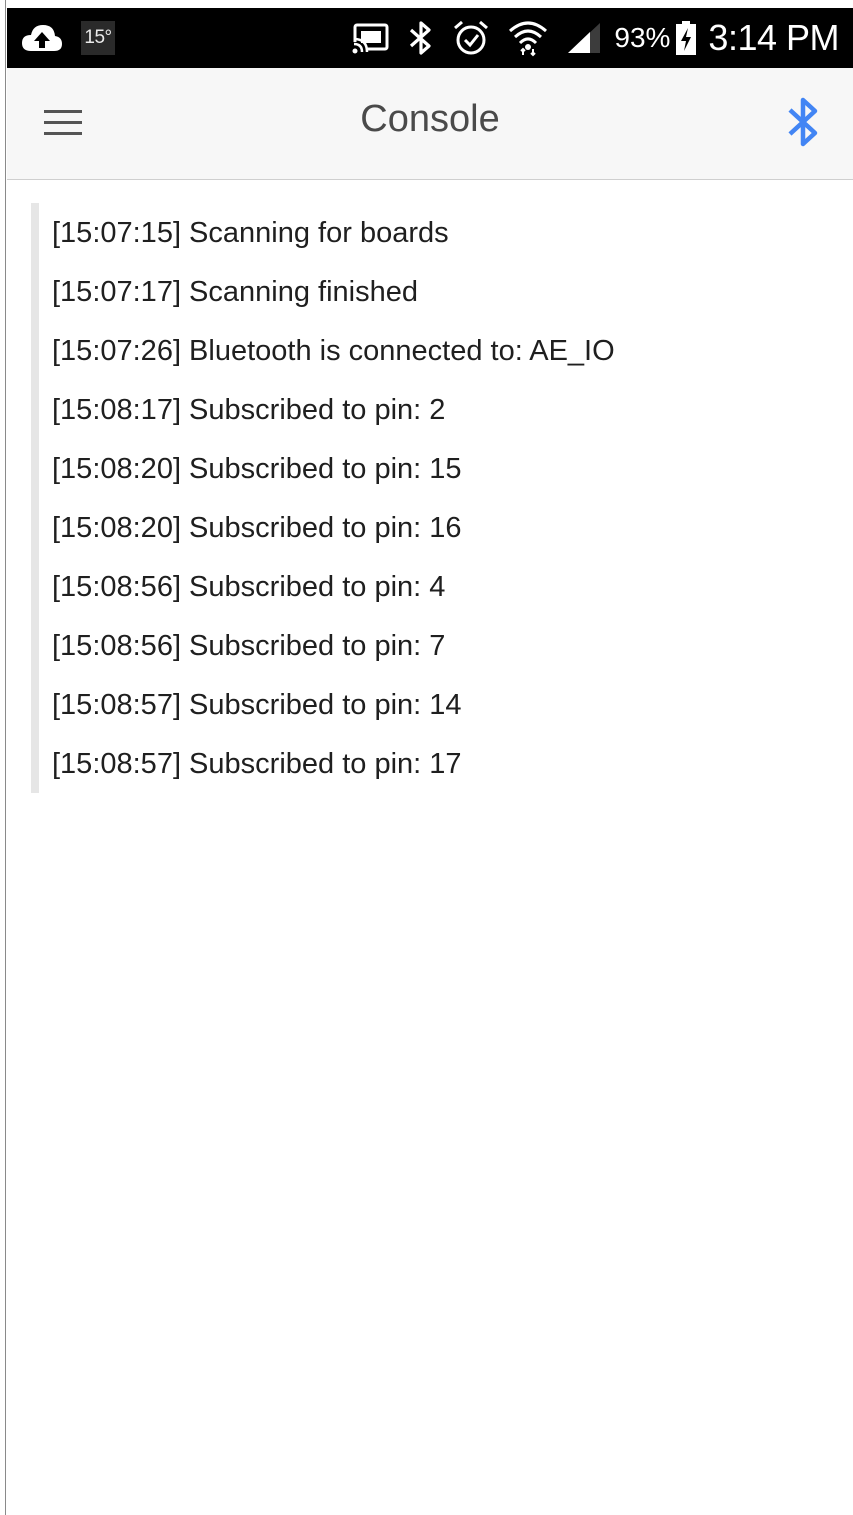  I want to click on status-bar-left: 15°, so click(68, 38).